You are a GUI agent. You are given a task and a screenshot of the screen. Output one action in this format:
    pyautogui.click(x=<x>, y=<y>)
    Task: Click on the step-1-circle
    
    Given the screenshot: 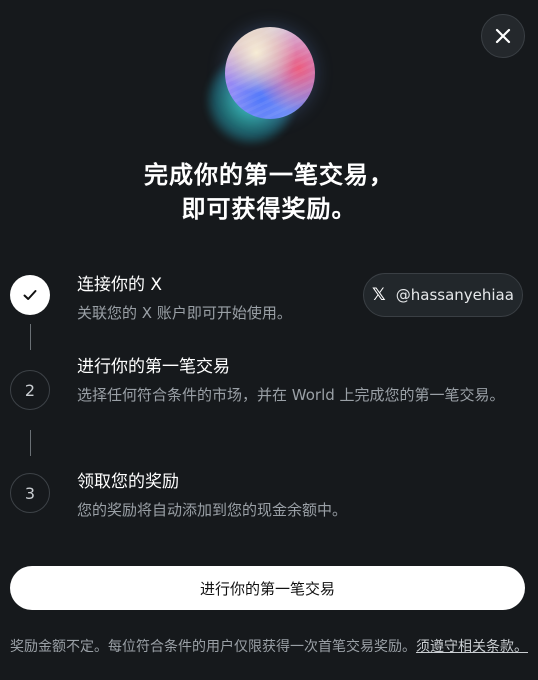 What is the action you would take?
    pyautogui.click(x=30, y=295)
    